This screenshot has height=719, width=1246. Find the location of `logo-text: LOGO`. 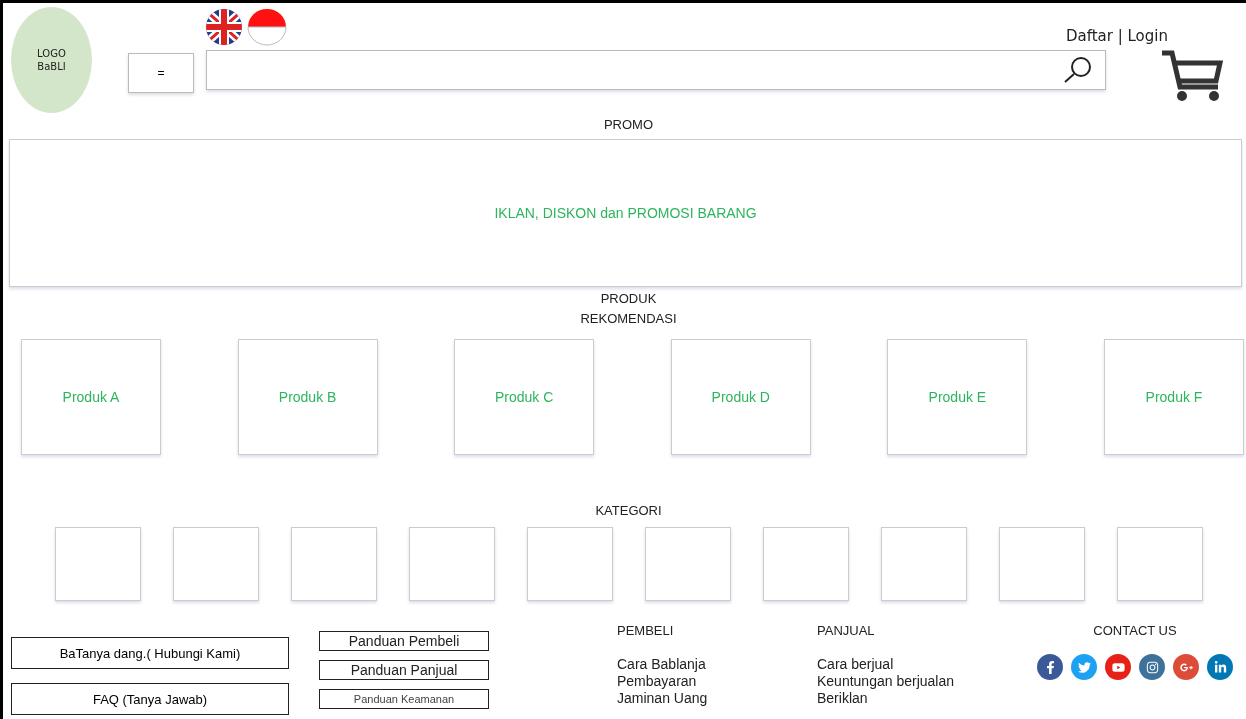

logo-text: LOGO is located at coordinates (51, 53).